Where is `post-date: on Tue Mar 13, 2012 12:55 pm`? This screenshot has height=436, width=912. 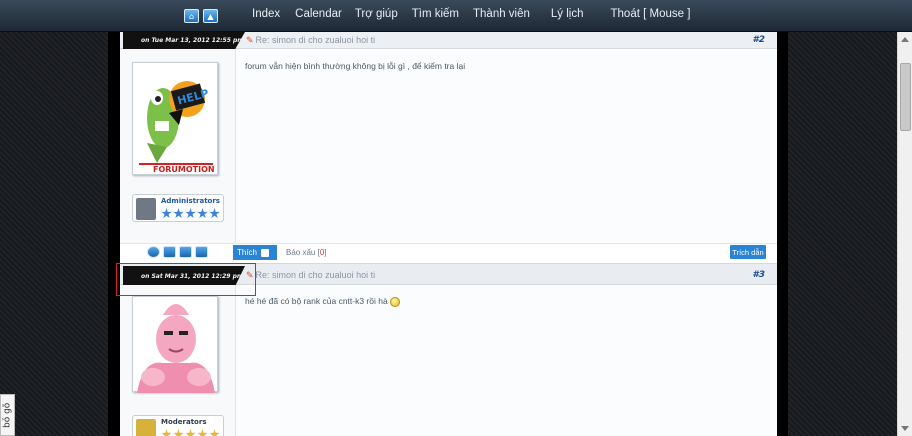 post-date: on Tue Mar 13, 2012 12:55 pm is located at coordinates (184, 40).